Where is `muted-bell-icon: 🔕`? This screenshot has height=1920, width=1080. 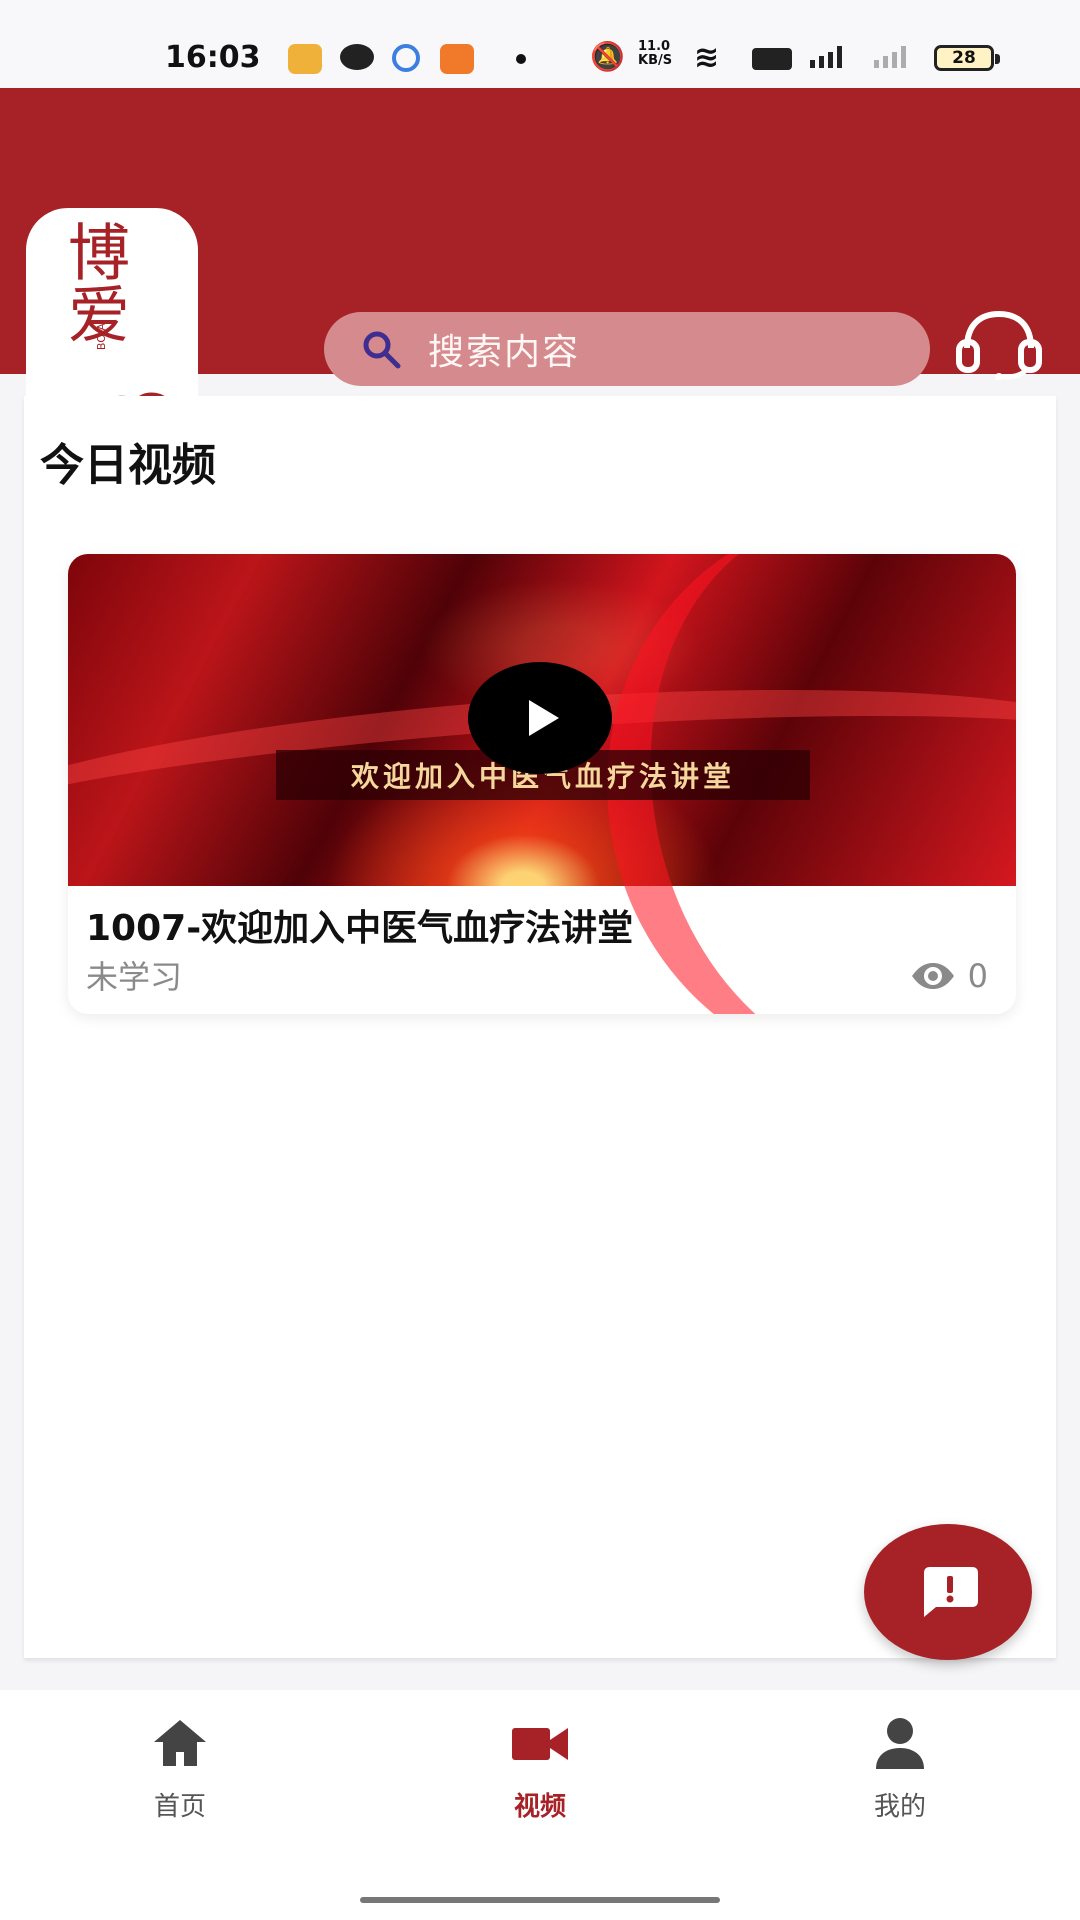 muted-bell-icon: 🔕 is located at coordinates (607, 56).